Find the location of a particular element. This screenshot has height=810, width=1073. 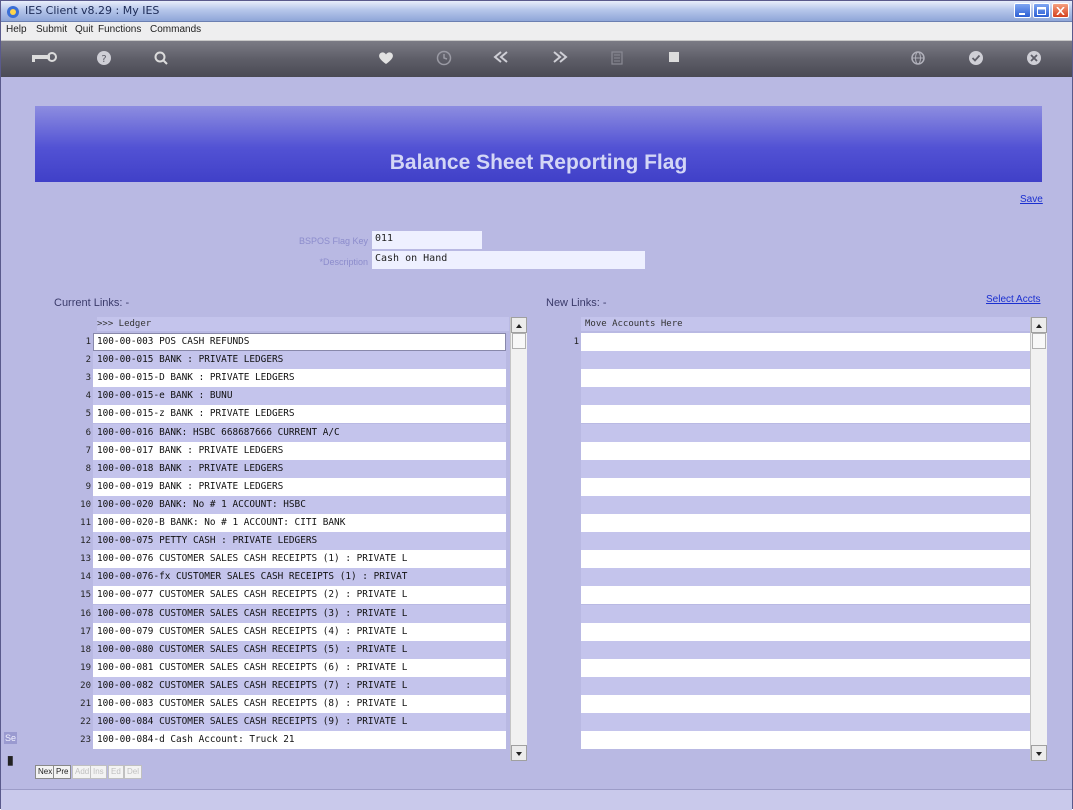

clock-icon is located at coordinates (444, 59).